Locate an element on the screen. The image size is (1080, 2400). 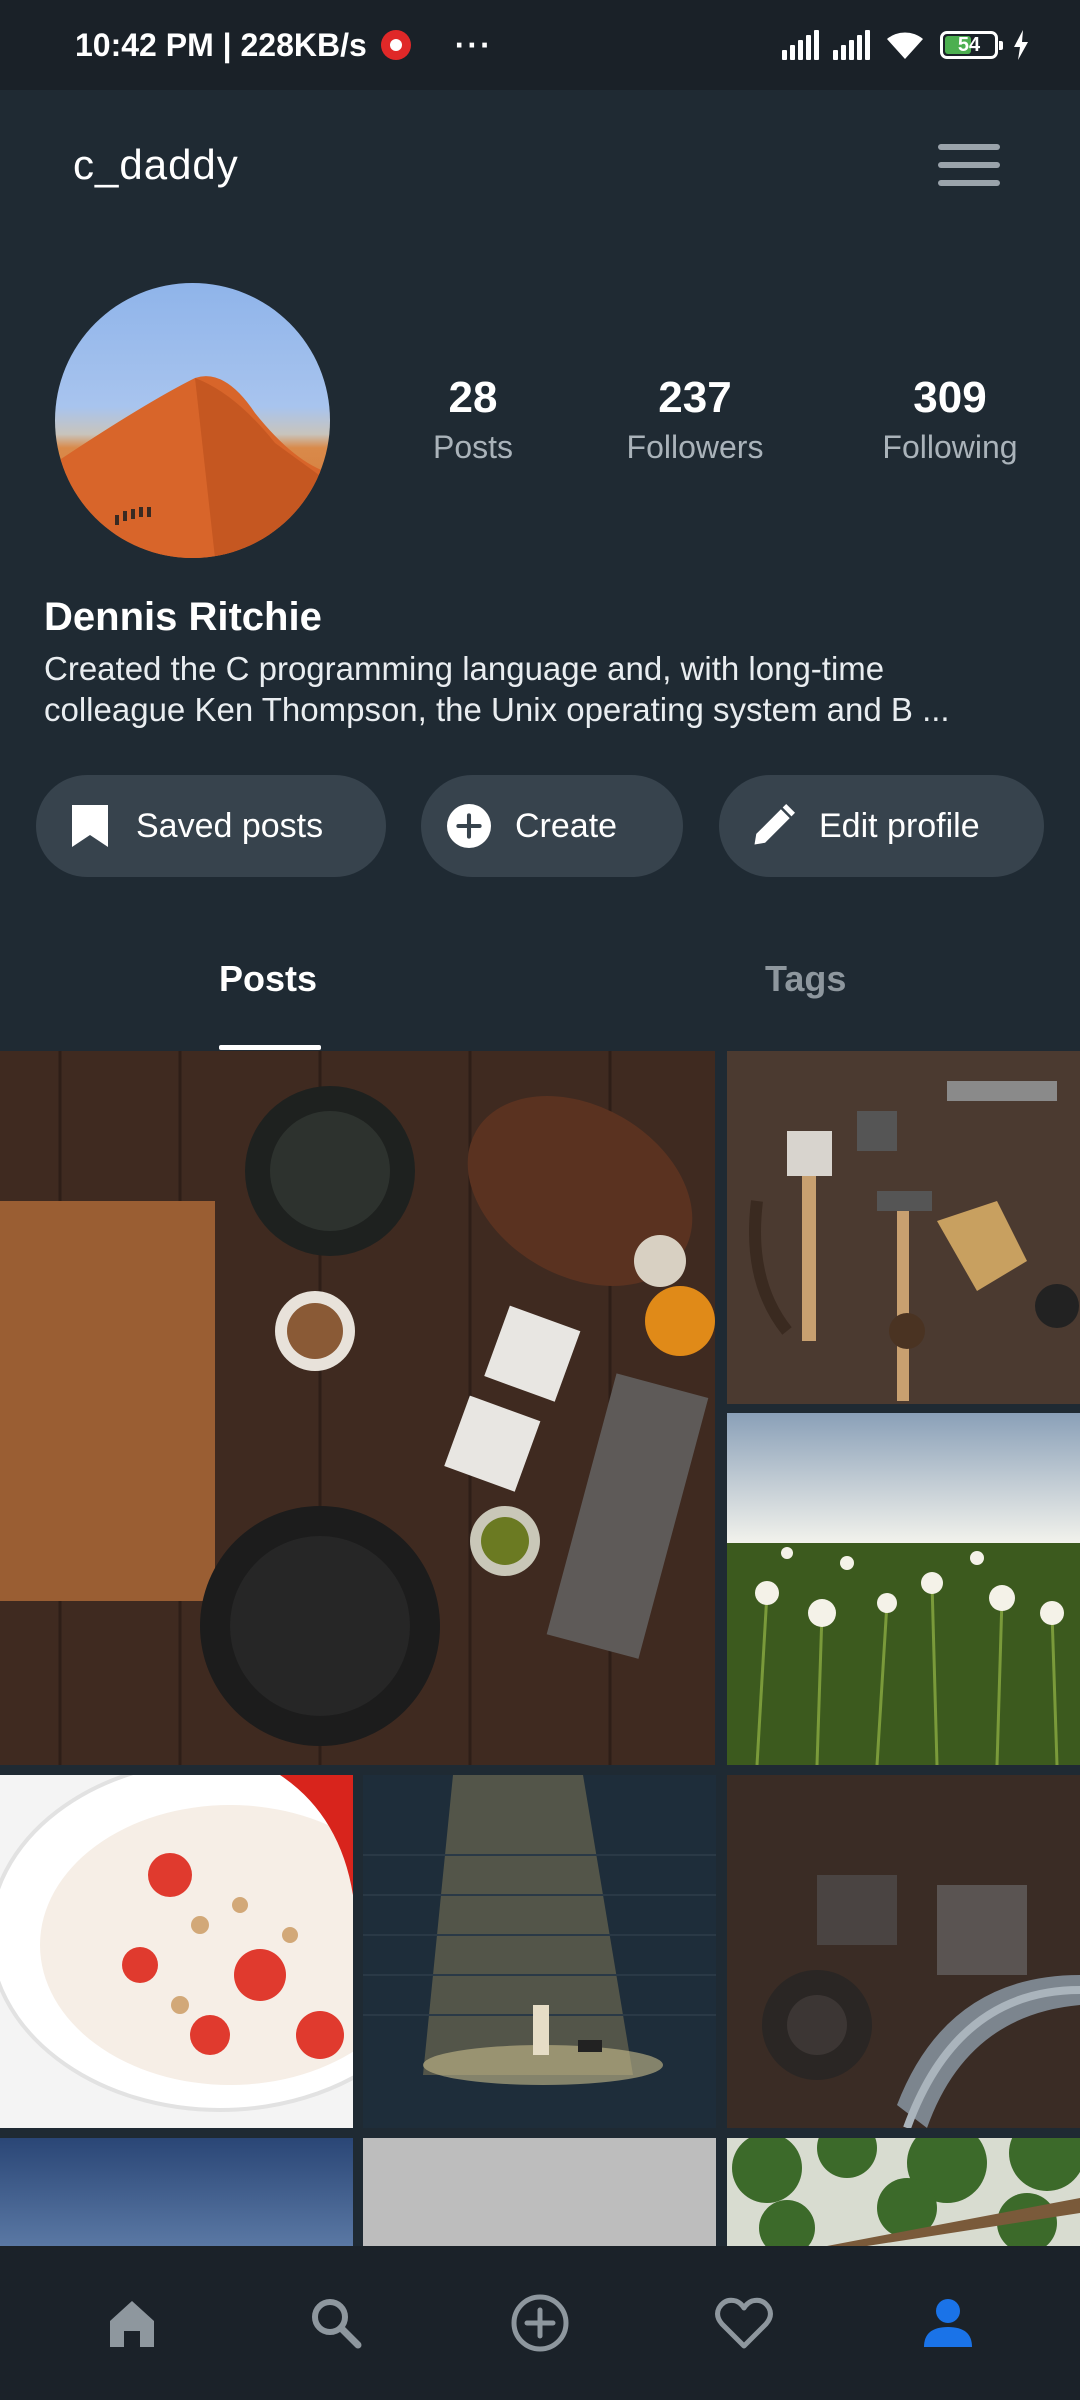
post-tools is located at coordinates (903, 1227).